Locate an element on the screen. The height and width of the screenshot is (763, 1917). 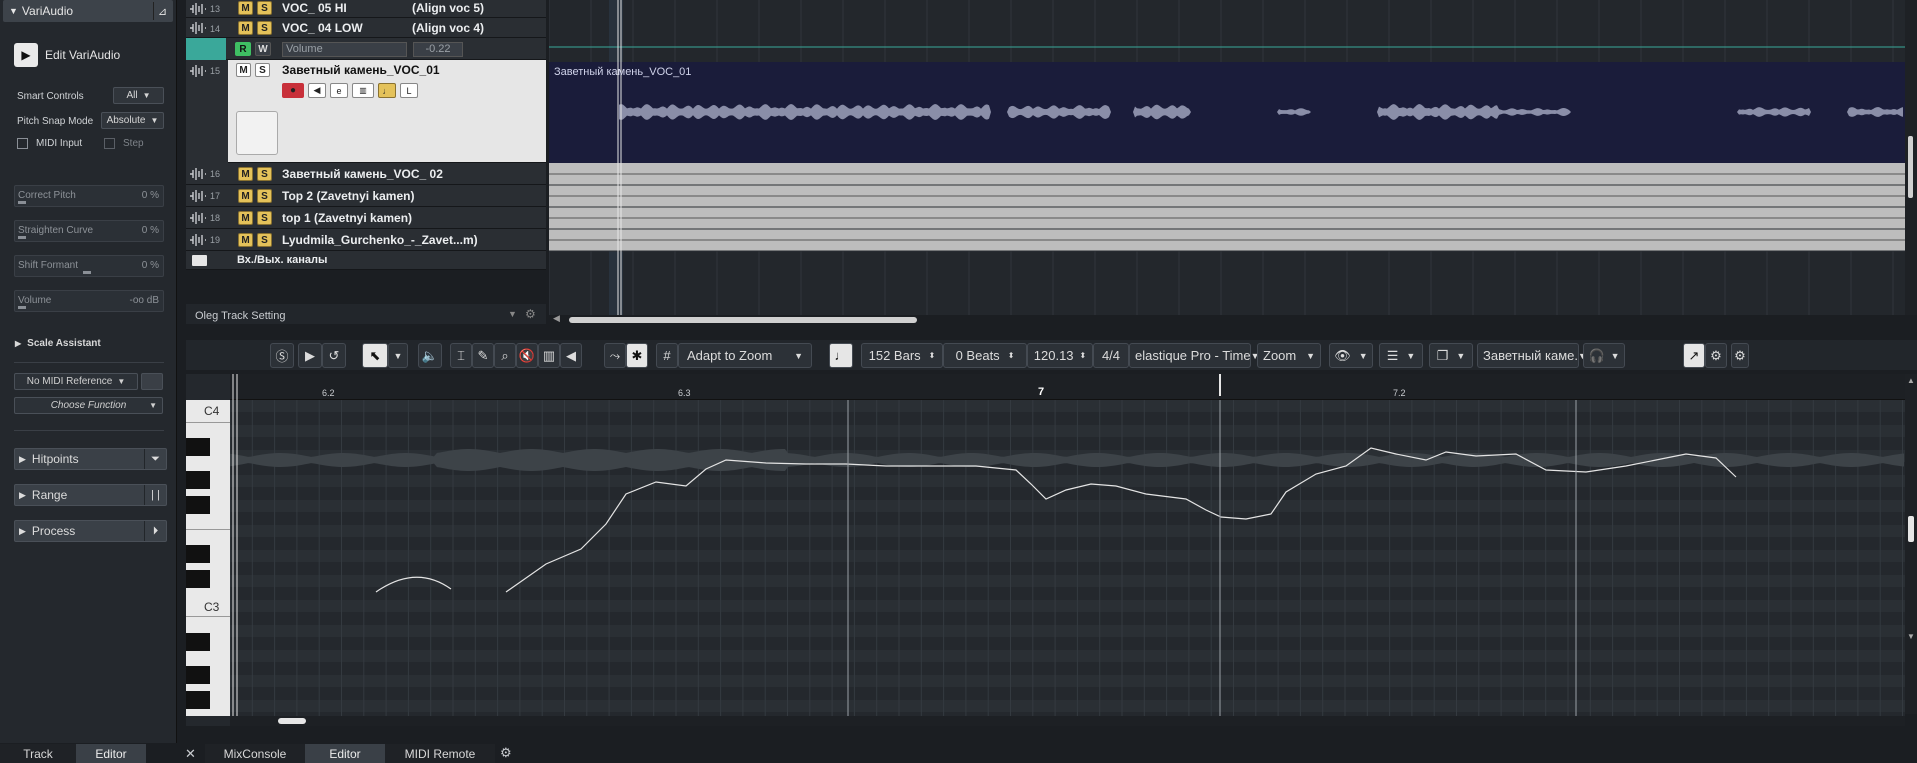
folder-track-row: Вх./Вых. каналы is located at coordinates (366, 260).